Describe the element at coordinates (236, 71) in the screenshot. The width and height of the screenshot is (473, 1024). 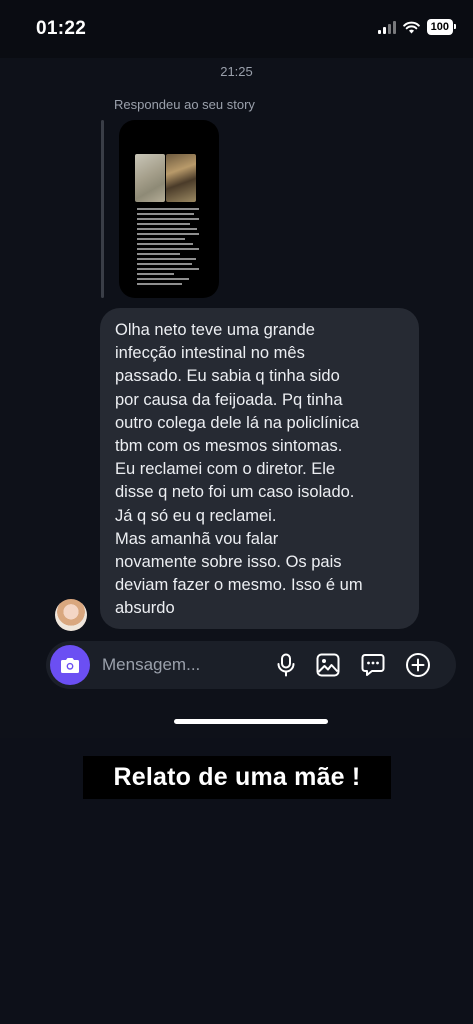
I see `message-timestamp: 21:25` at that location.